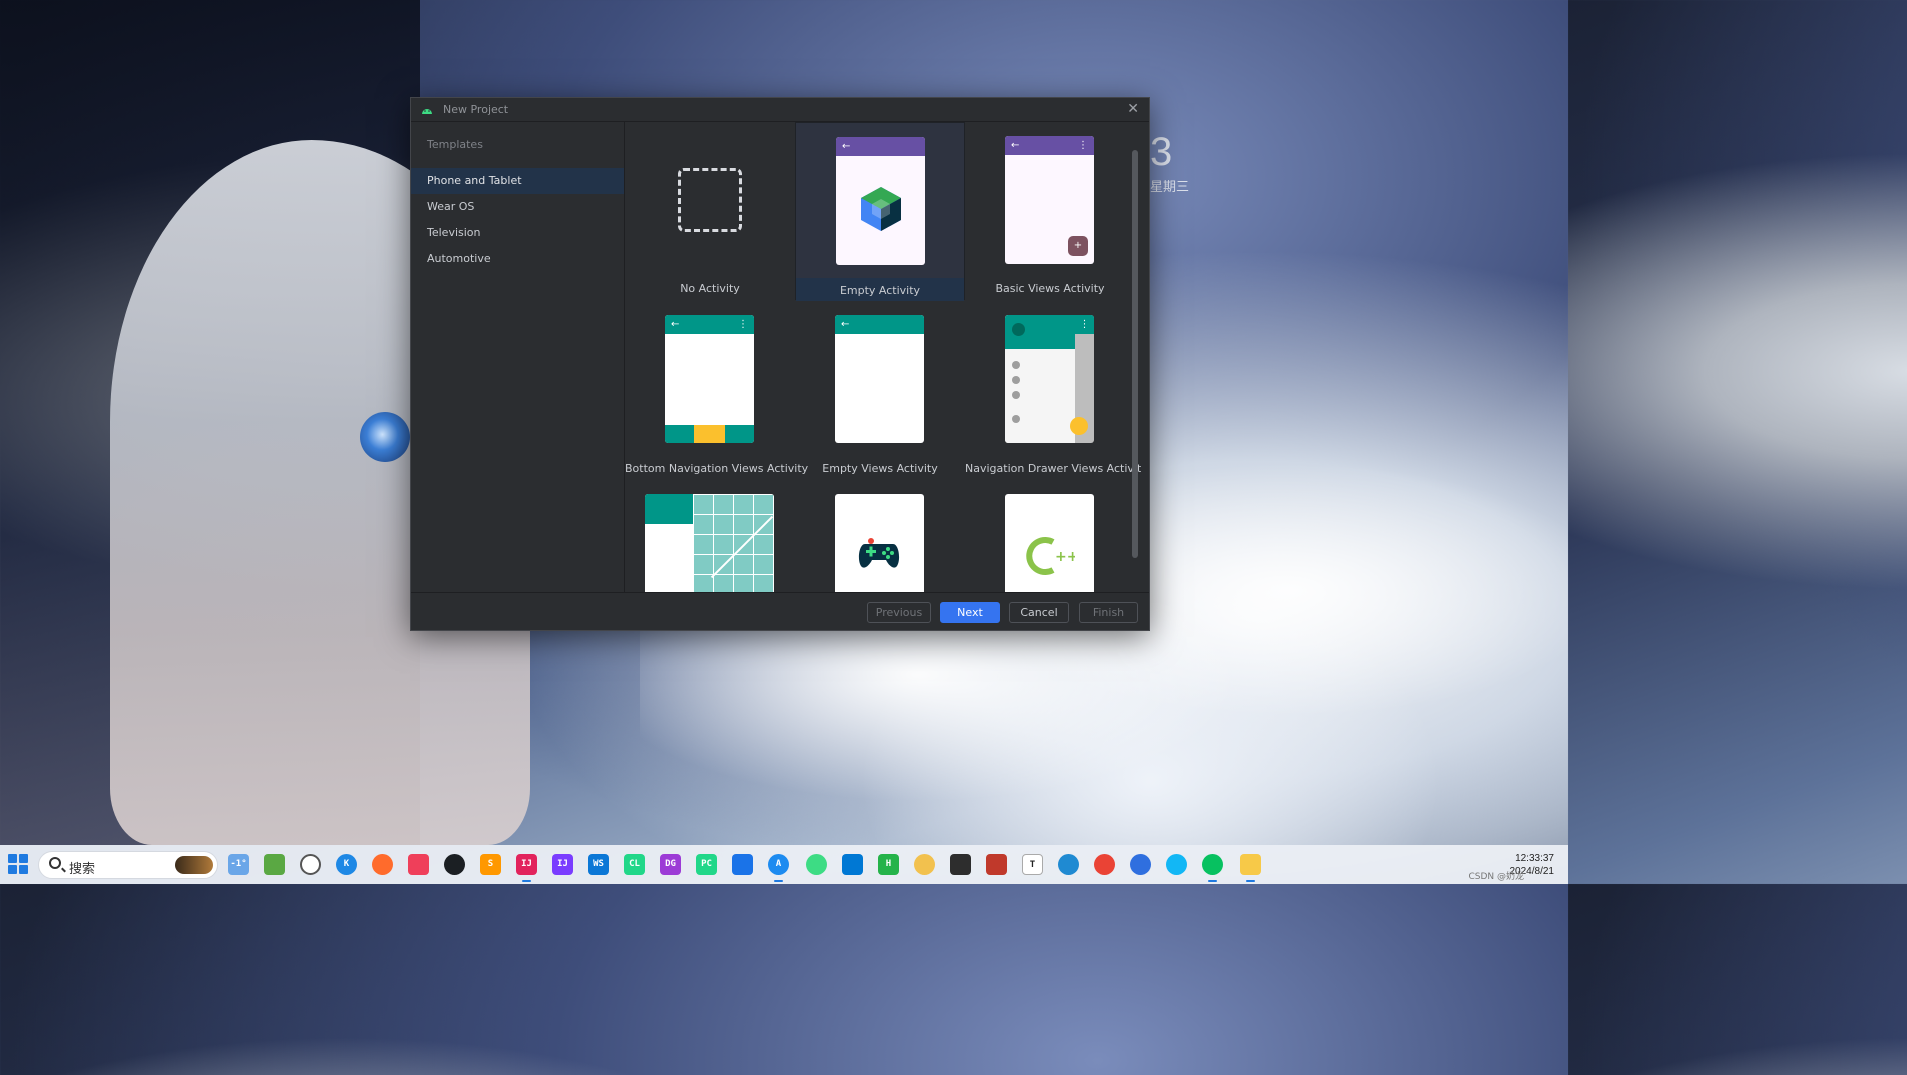 This screenshot has width=1907, height=1075. I want to click on wechat-icon, so click(1212, 868).